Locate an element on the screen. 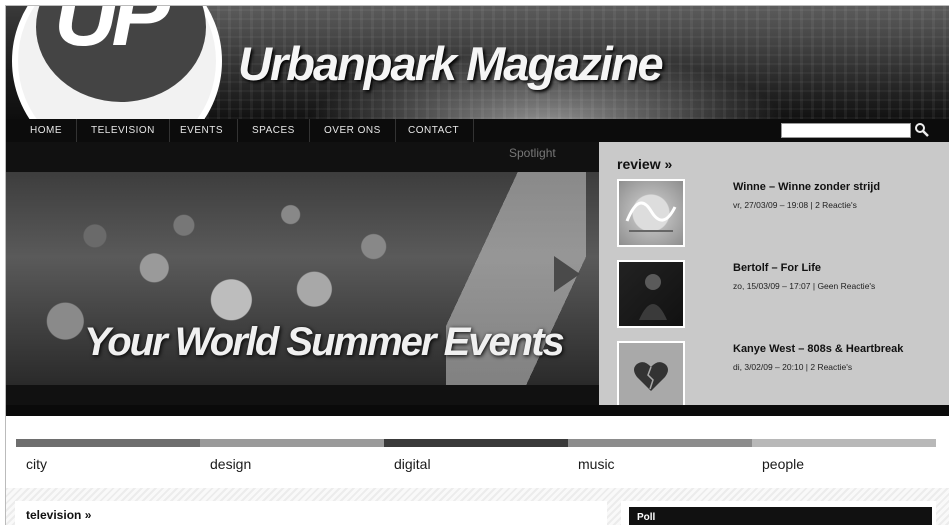 The width and height of the screenshot is (949, 525). album-cover-winne is located at coordinates (651, 213).